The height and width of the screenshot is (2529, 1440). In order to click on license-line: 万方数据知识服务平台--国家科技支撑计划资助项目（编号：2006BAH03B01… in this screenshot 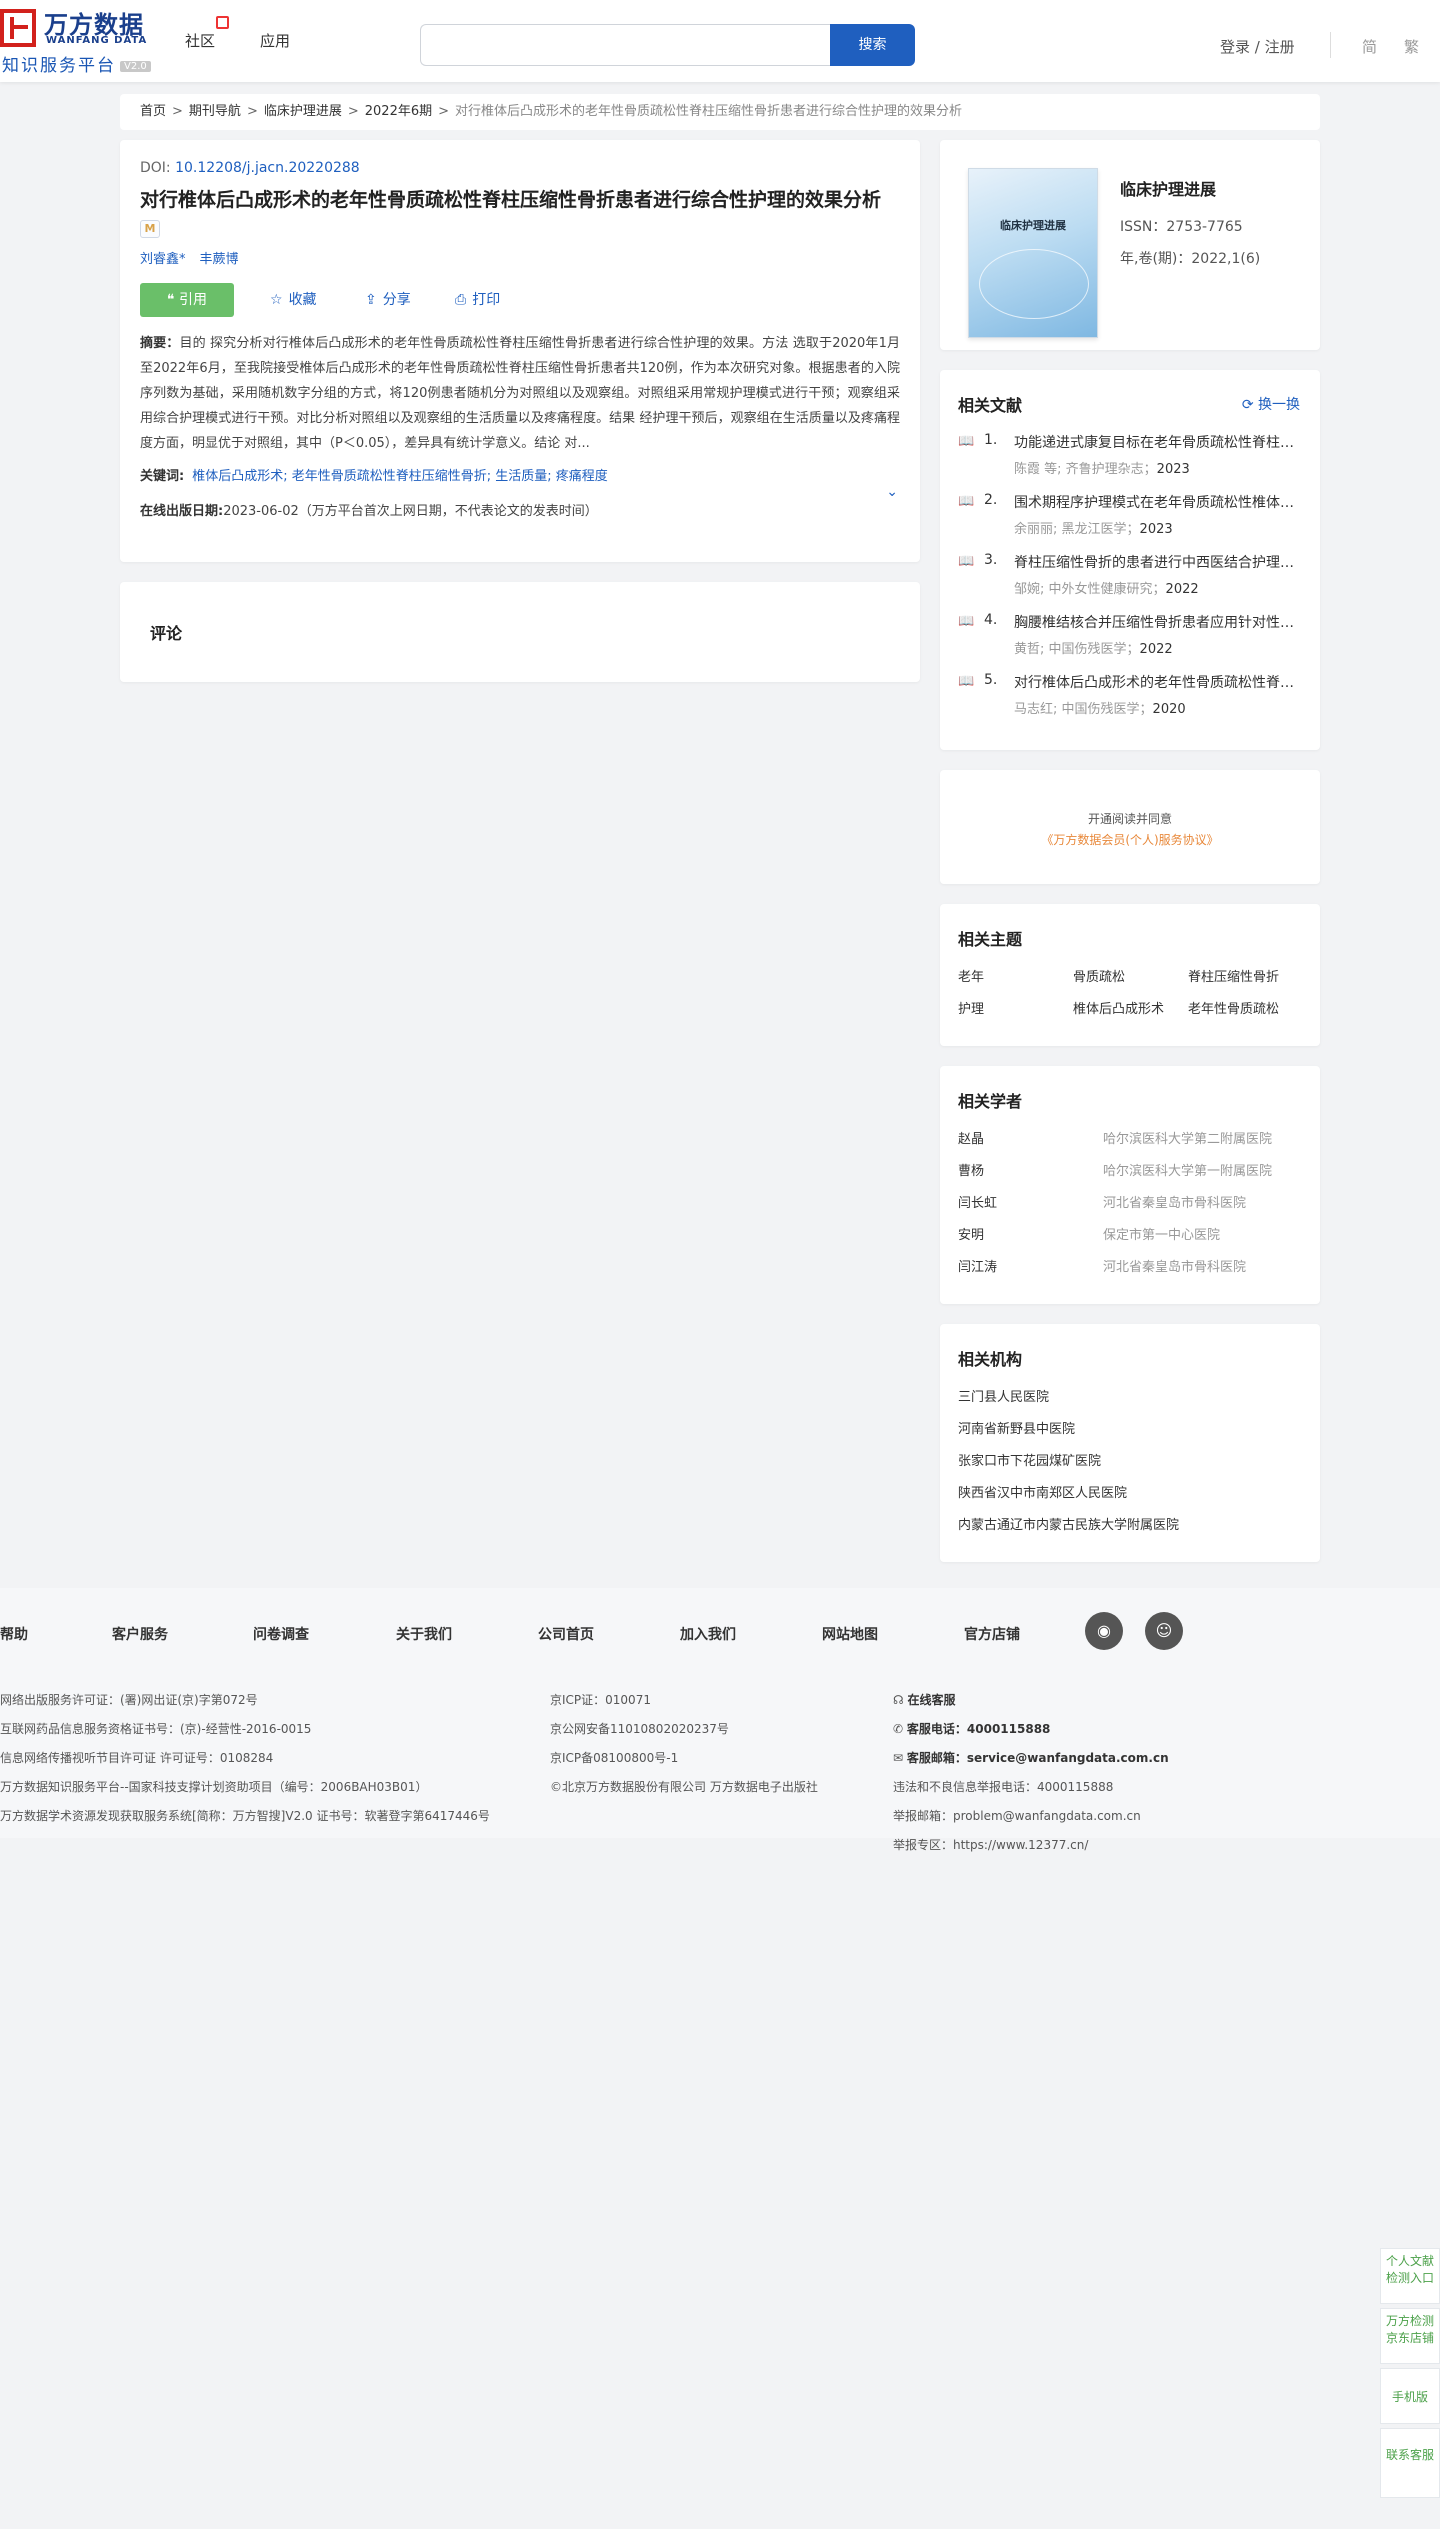, I will do `click(214, 1787)`.